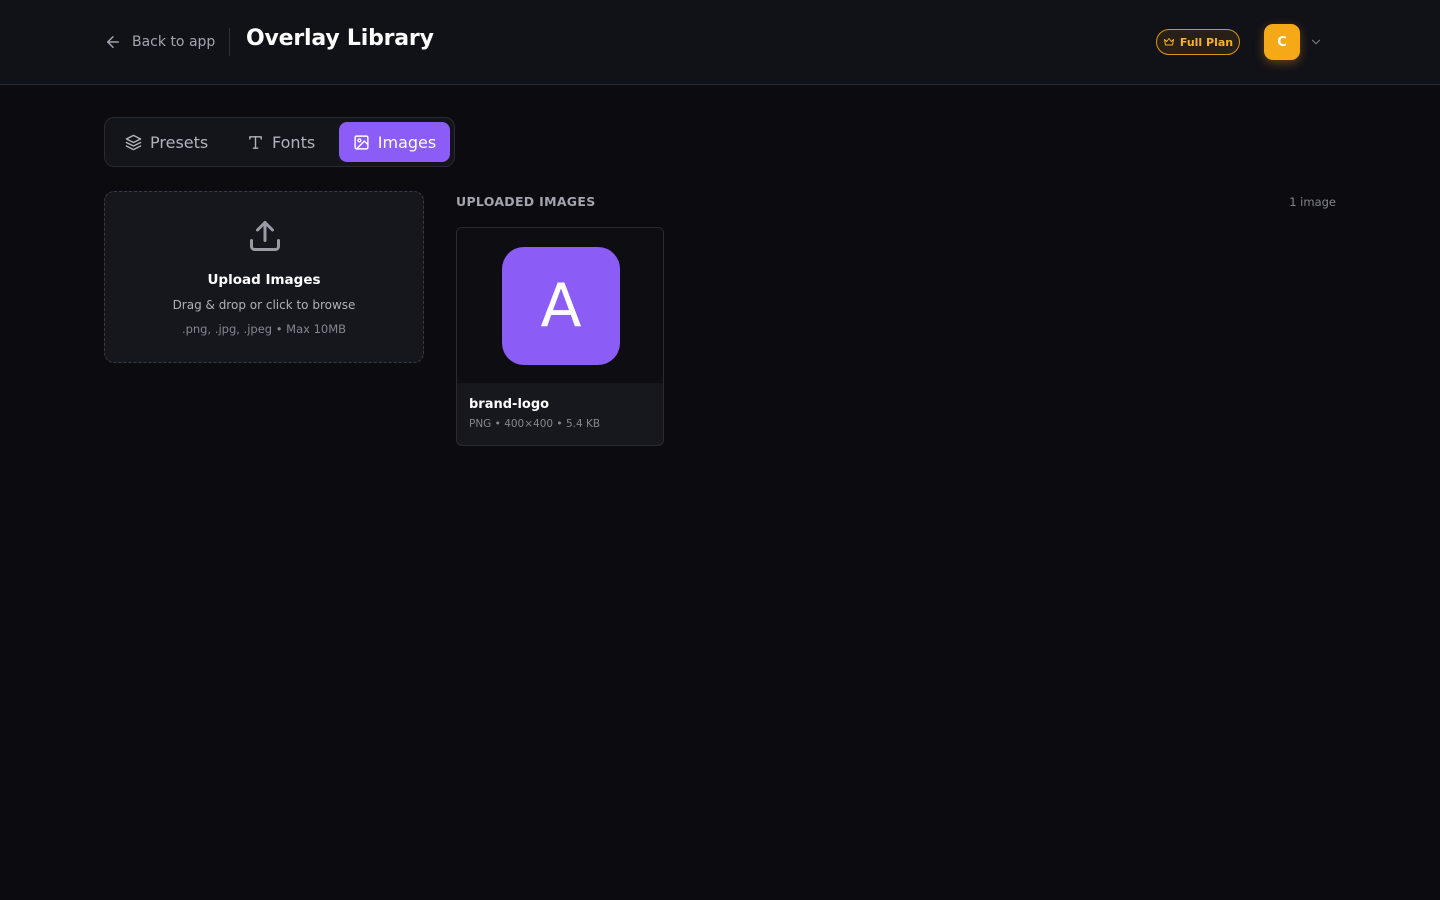 The image size is (1440, 900). I want to click on brand-logo-tile: A, so click(561, 306).